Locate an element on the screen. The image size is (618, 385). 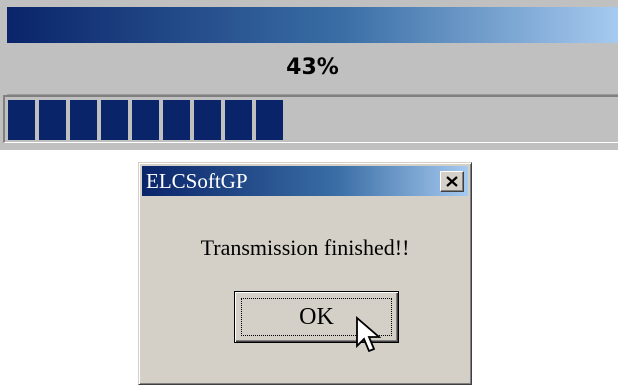
ok-button-label: OK is located at coordinates (316, 316).